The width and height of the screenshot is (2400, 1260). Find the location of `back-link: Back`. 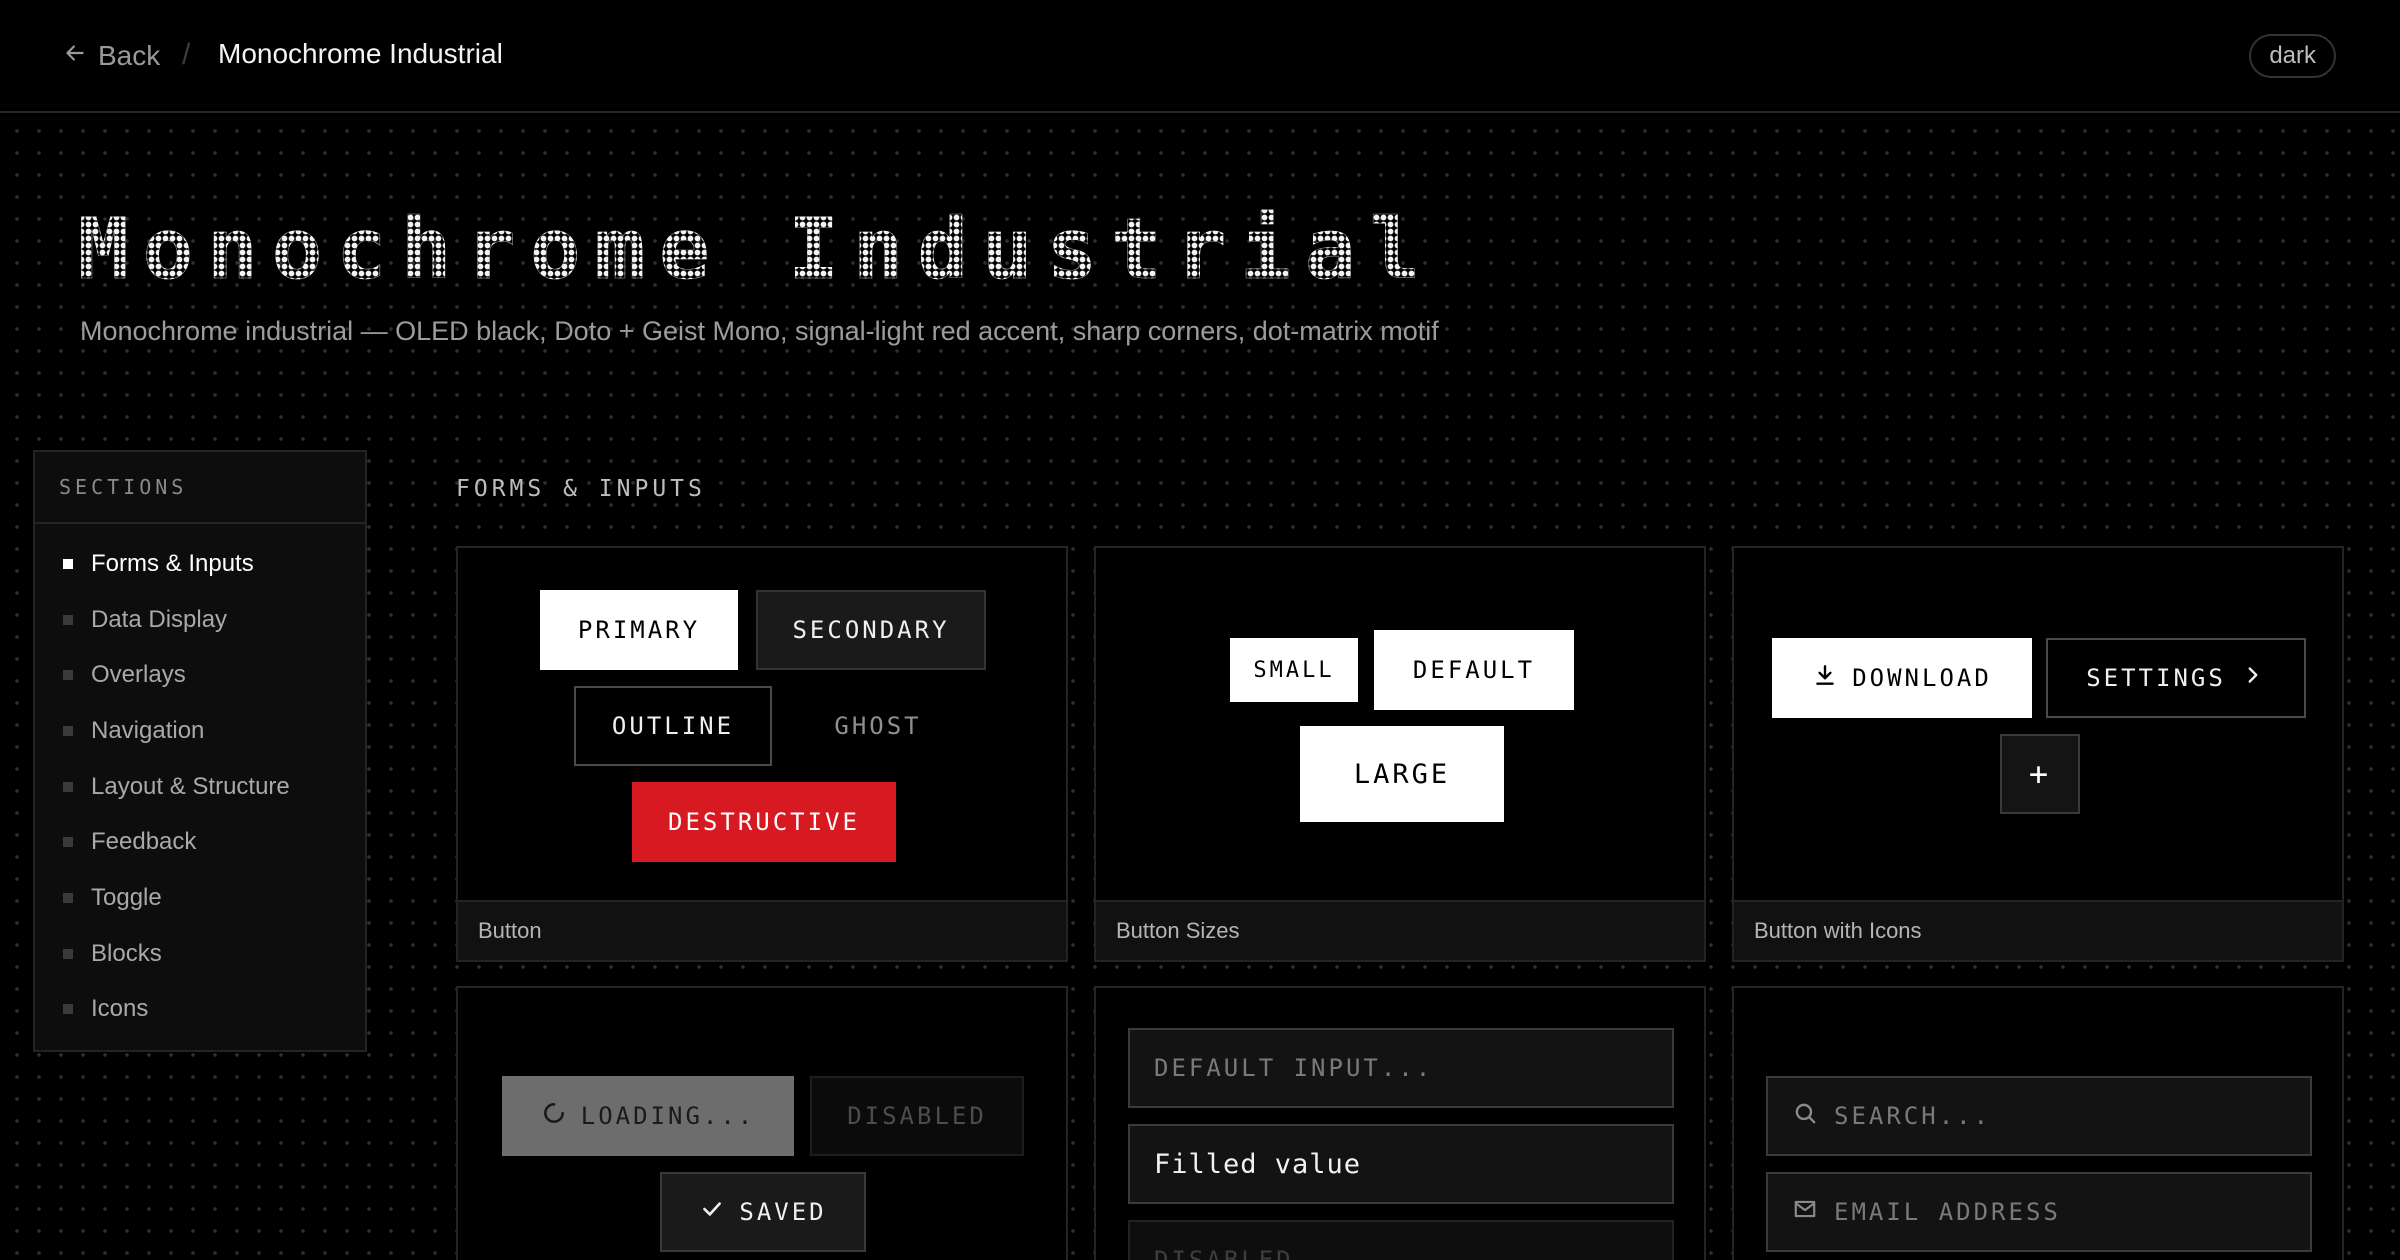

back-link: Back is located at coordinates (111, 56).